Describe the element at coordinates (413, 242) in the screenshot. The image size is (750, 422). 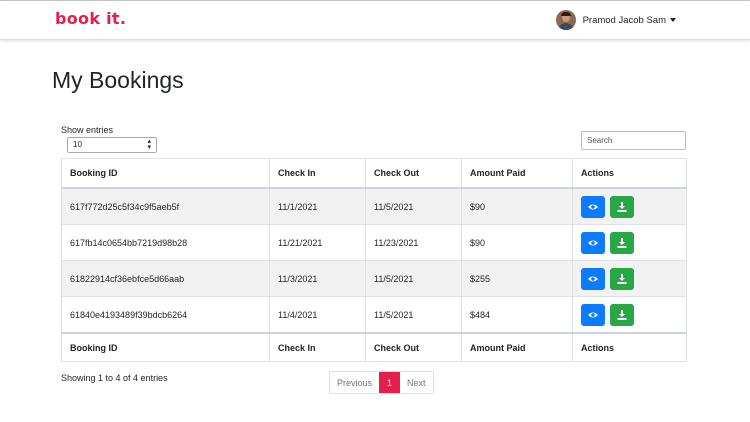
I see `cell-check-out: 11/23/2021` at that location.